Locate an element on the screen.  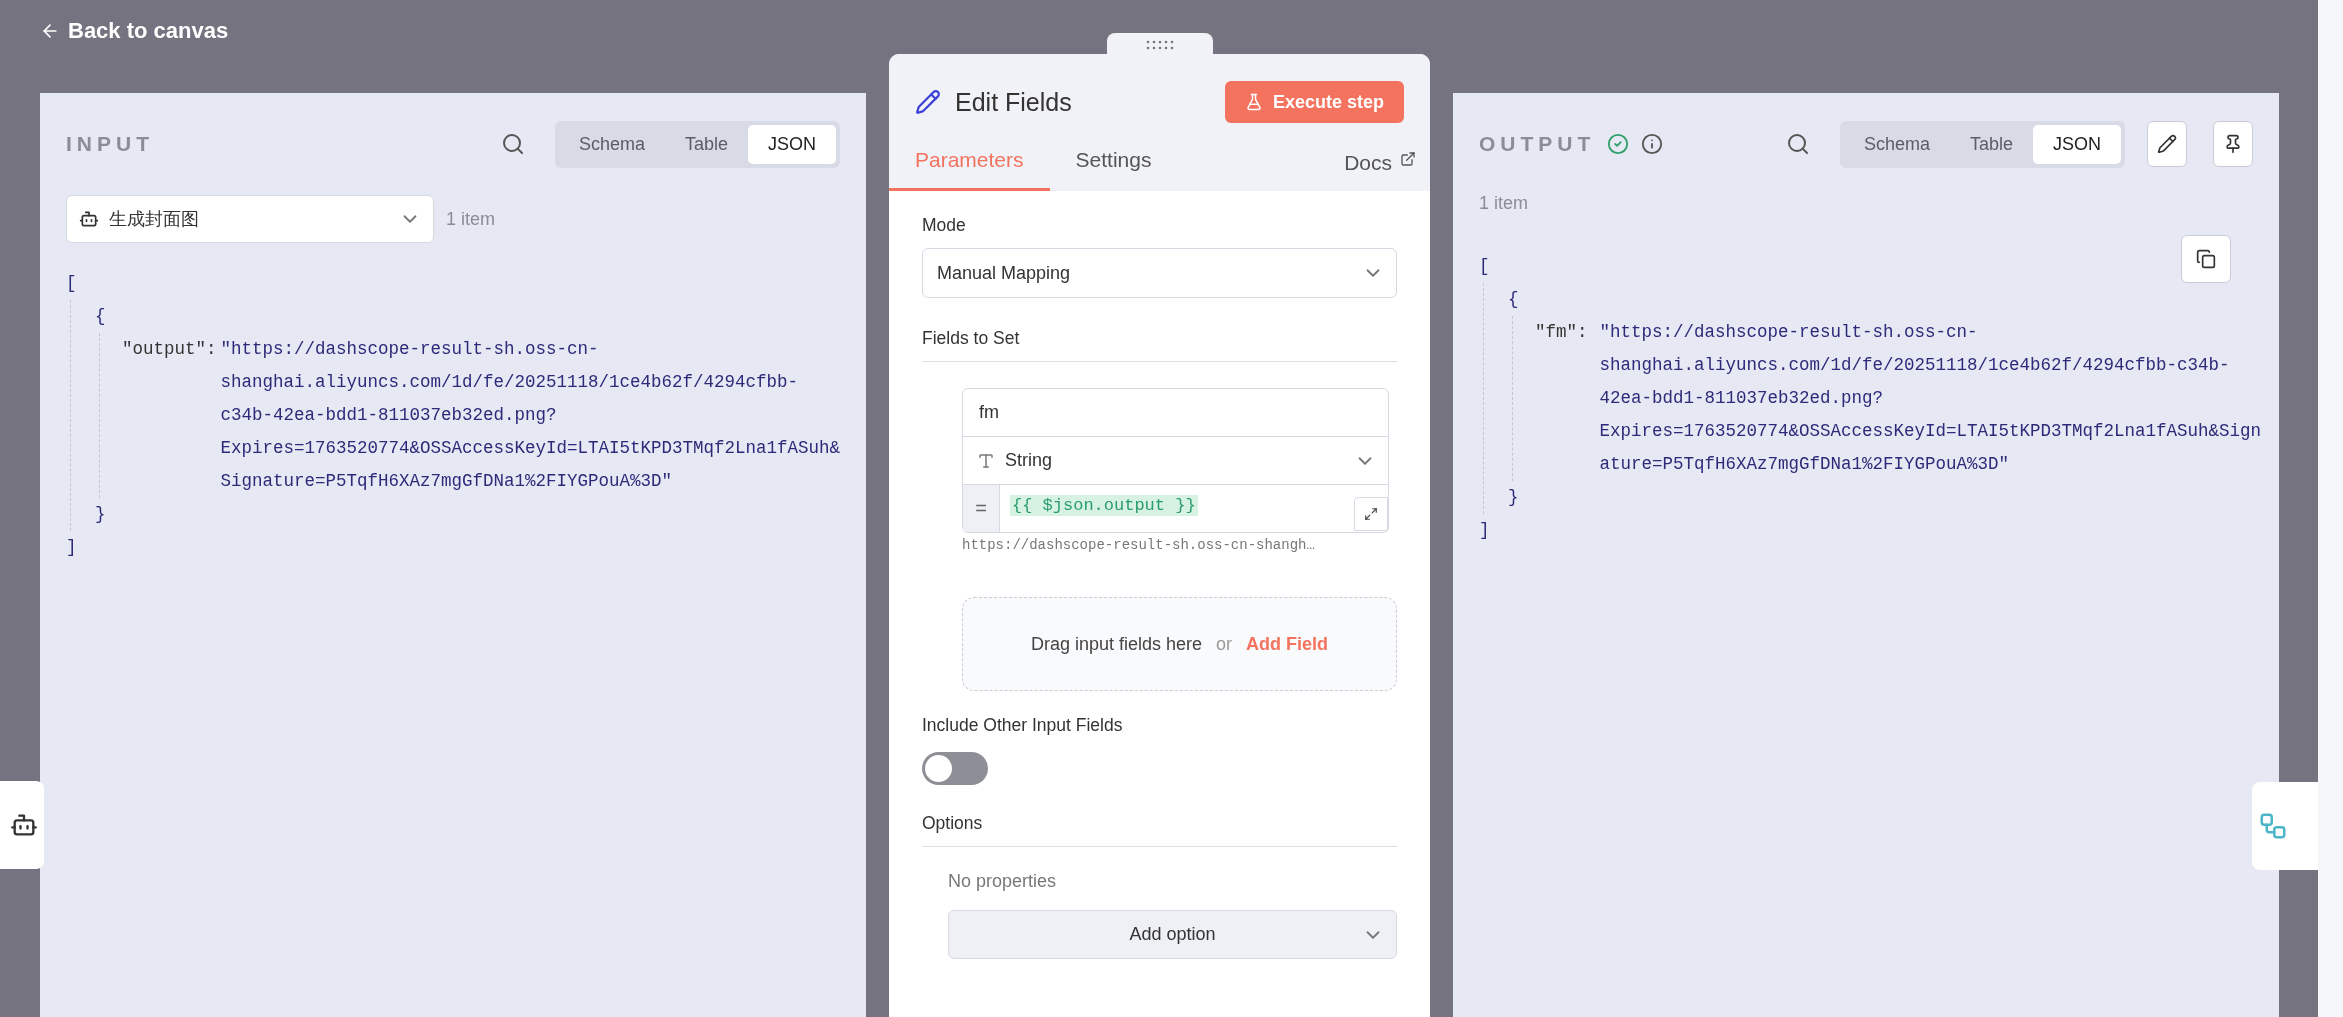
docs-link: Docs is located at coordinates (1380, 171).